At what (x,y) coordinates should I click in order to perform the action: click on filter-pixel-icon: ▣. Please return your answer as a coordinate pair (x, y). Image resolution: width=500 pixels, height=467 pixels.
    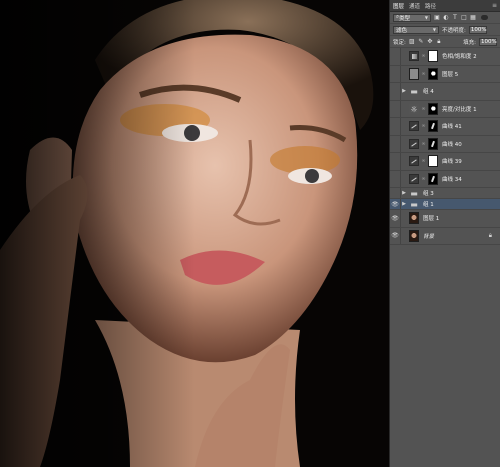
    Looking at the image, I should click on (437, 17).